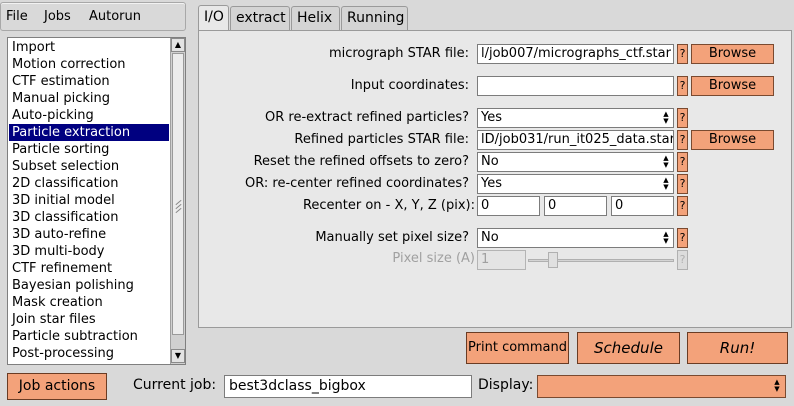  I want to click on list-item: 3D initial model, so click(63, 200).